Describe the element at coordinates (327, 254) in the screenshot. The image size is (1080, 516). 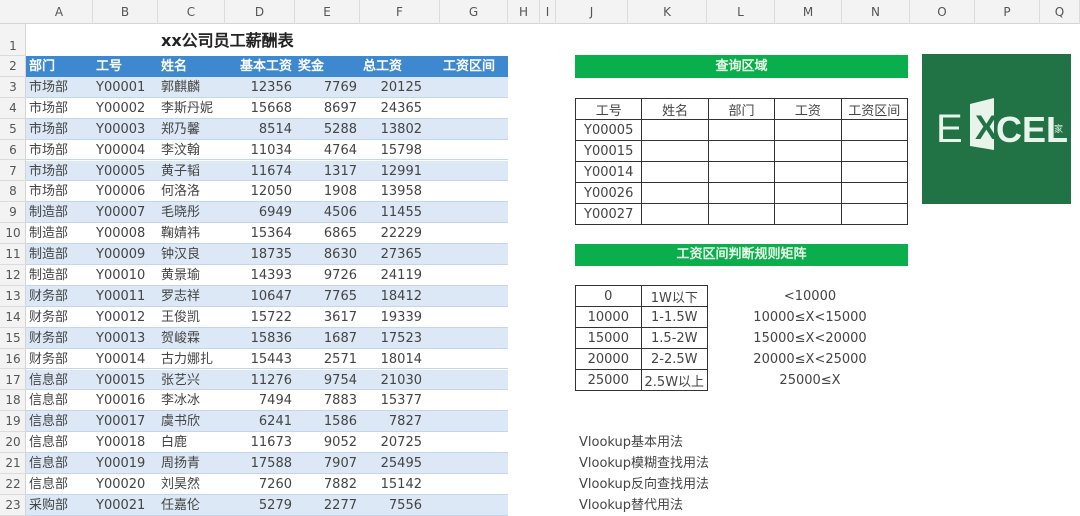
I see `table-cell: 8630` at that location.